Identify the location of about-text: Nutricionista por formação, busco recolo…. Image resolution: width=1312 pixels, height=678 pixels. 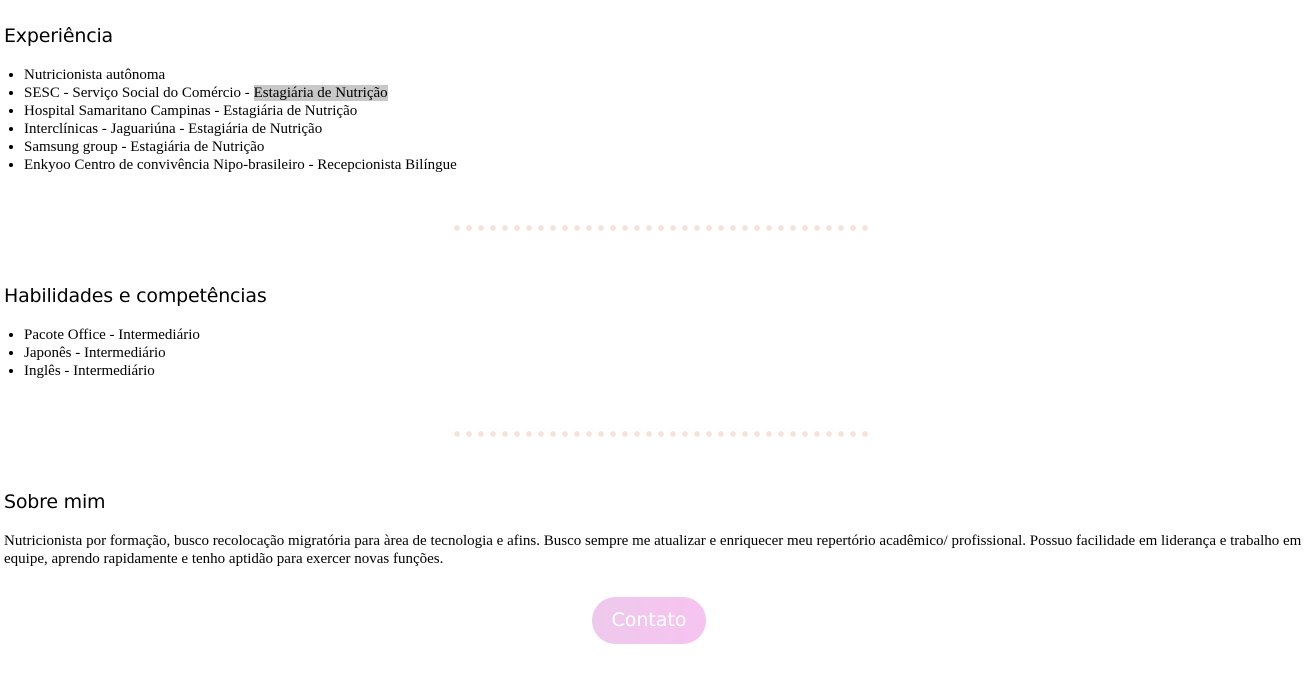
(653, 550).